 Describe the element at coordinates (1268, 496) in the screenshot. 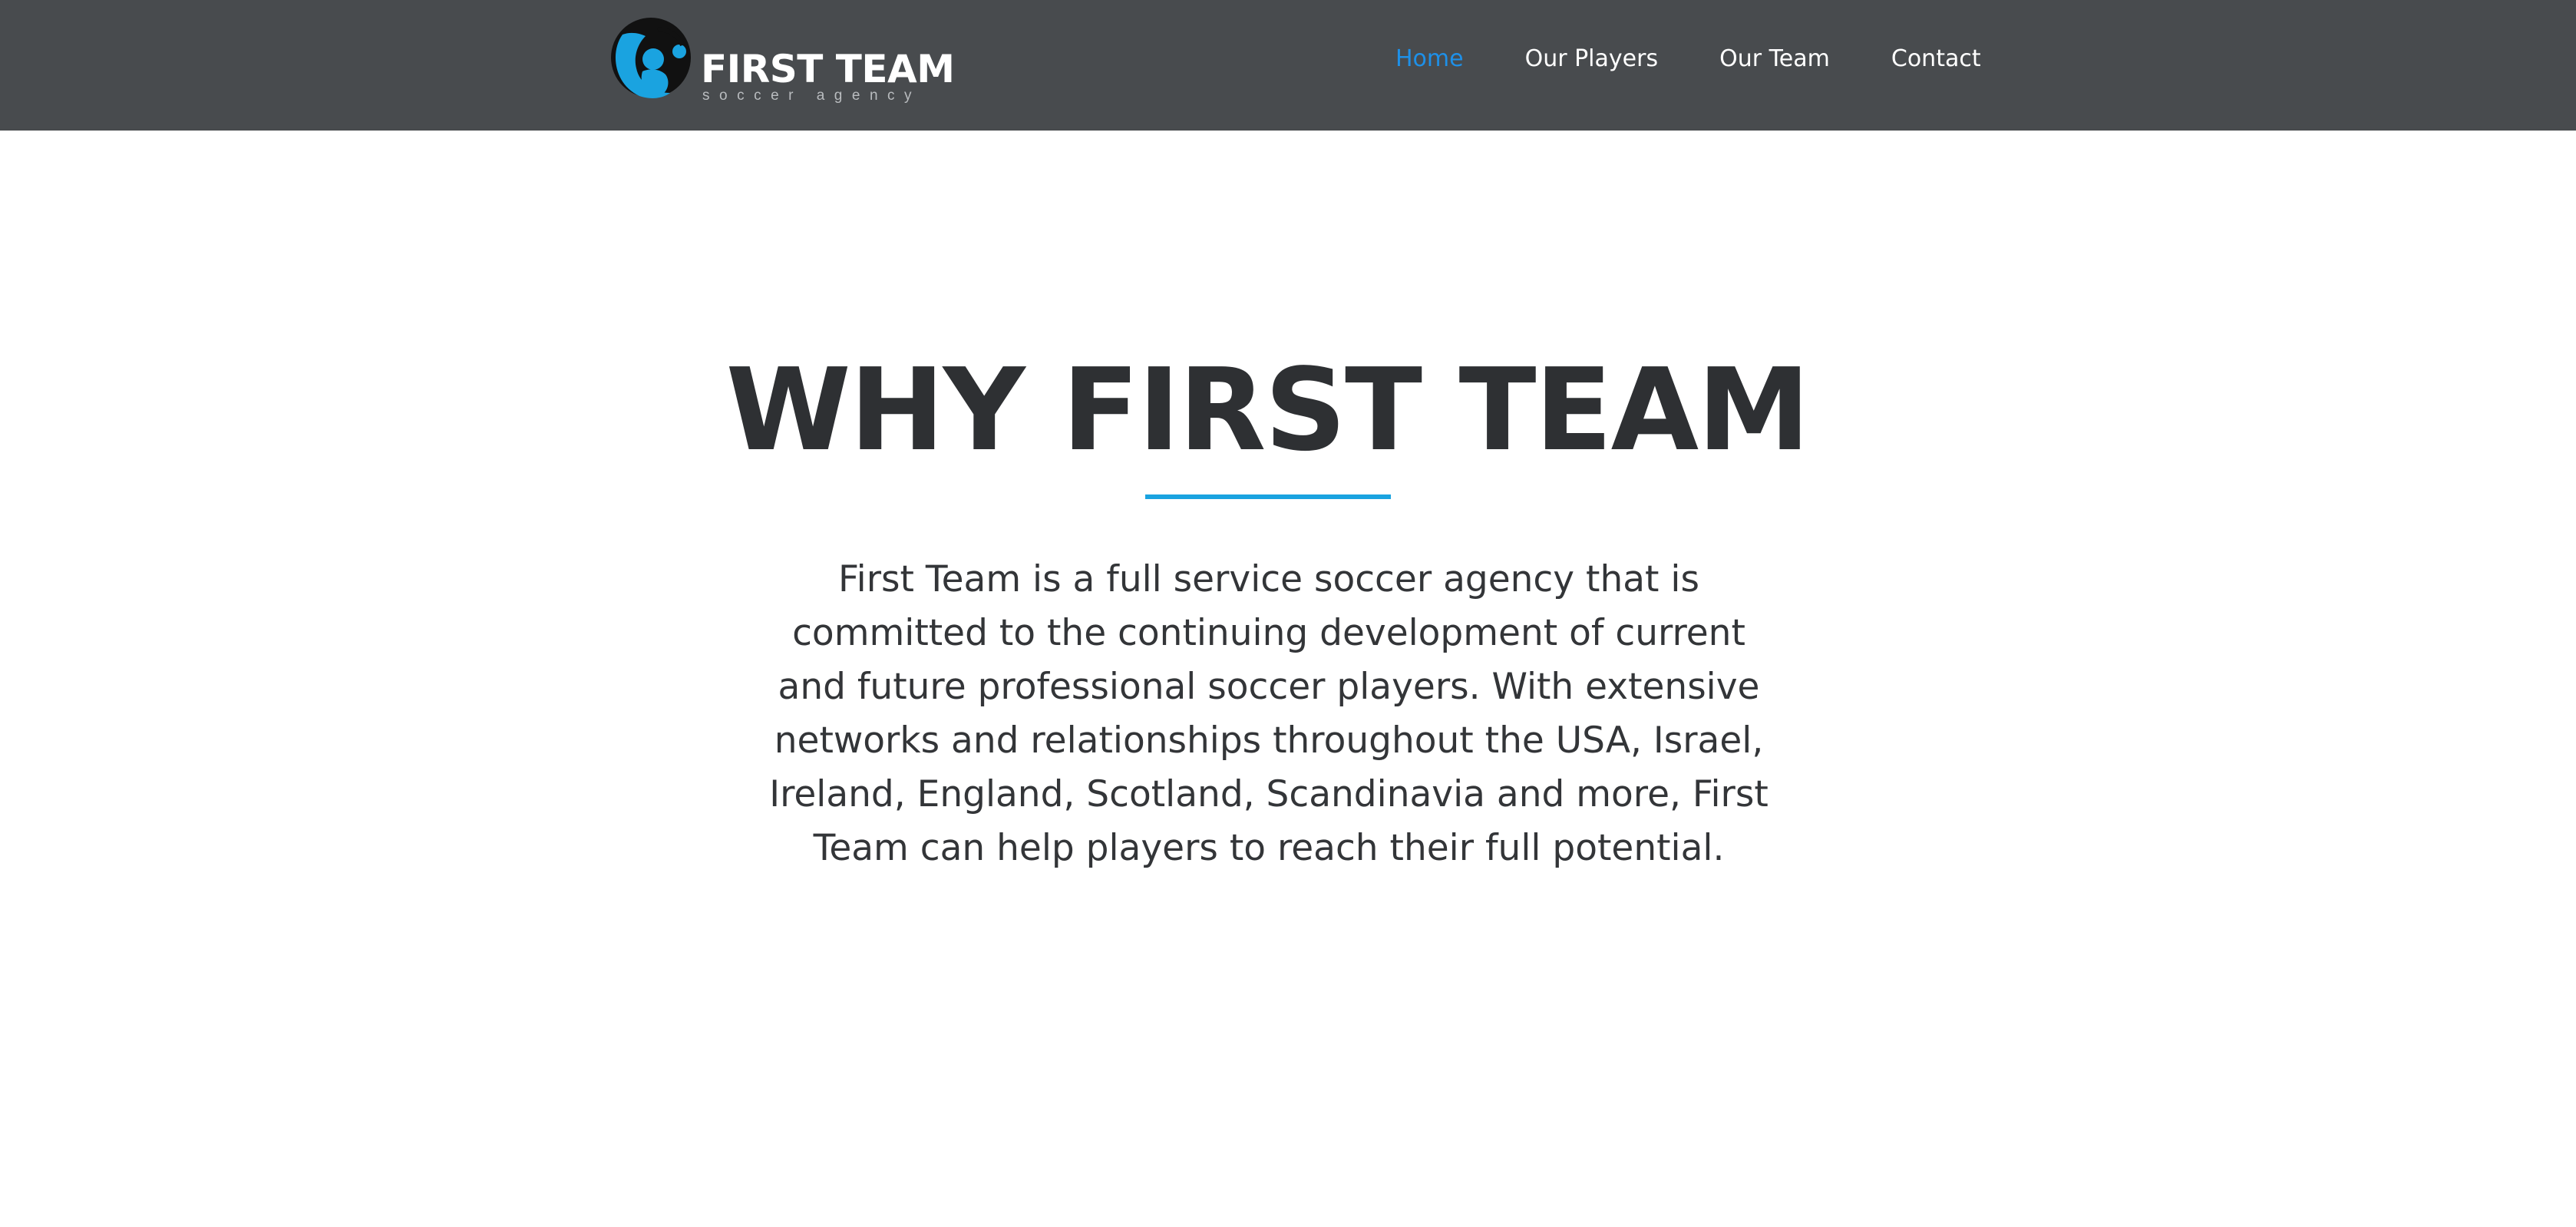

I see `title-underline-divider` at that location.